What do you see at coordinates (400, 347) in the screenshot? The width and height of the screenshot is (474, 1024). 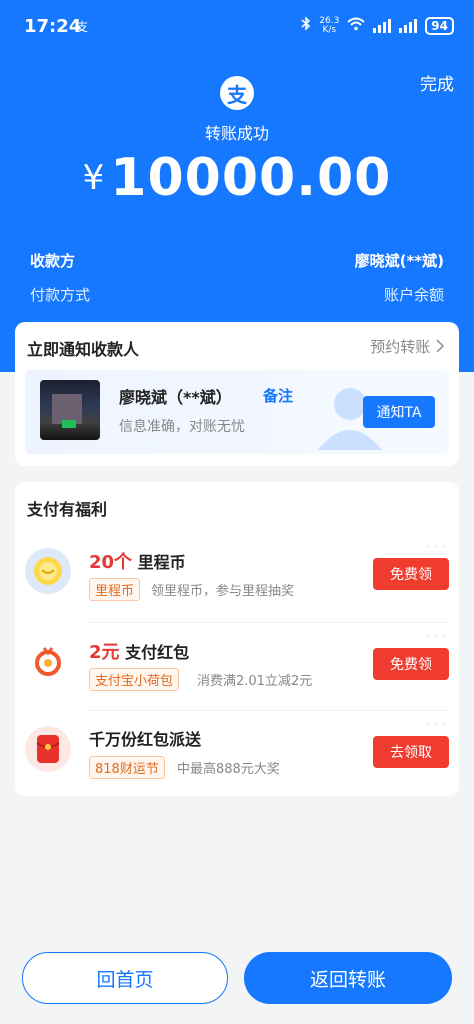 I see `schedule-transfer-label: 预约转账` at bounding box center [400, 347].